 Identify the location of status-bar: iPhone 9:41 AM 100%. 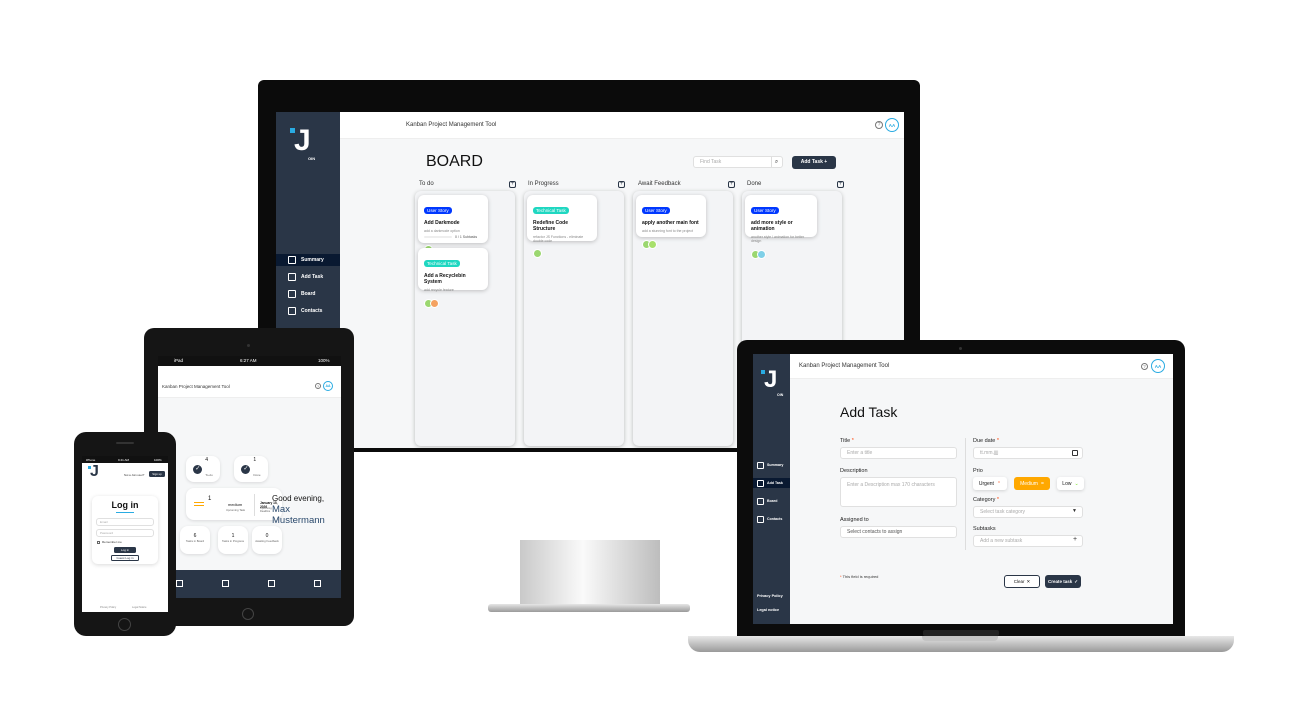
(125, 459).